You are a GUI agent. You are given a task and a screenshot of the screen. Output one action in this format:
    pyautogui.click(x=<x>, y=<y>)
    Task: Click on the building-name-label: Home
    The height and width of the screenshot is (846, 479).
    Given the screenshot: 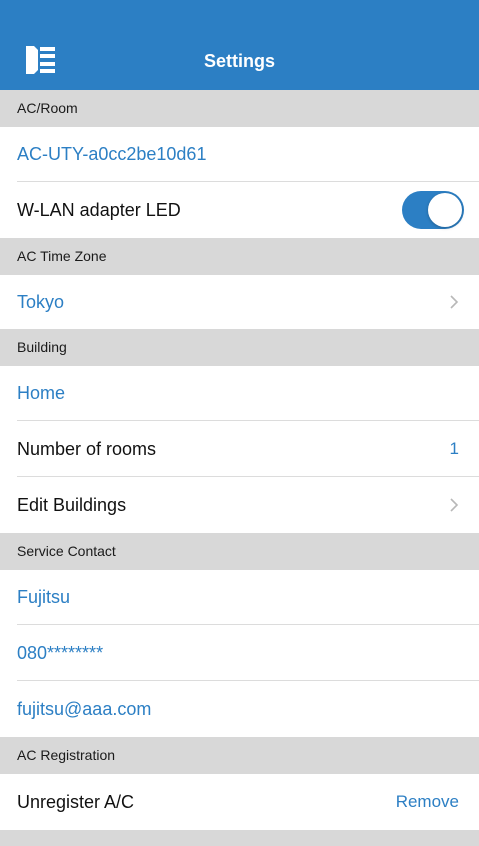 What is the action you would take?
    pyautogui.click(x=41, y=393)
    